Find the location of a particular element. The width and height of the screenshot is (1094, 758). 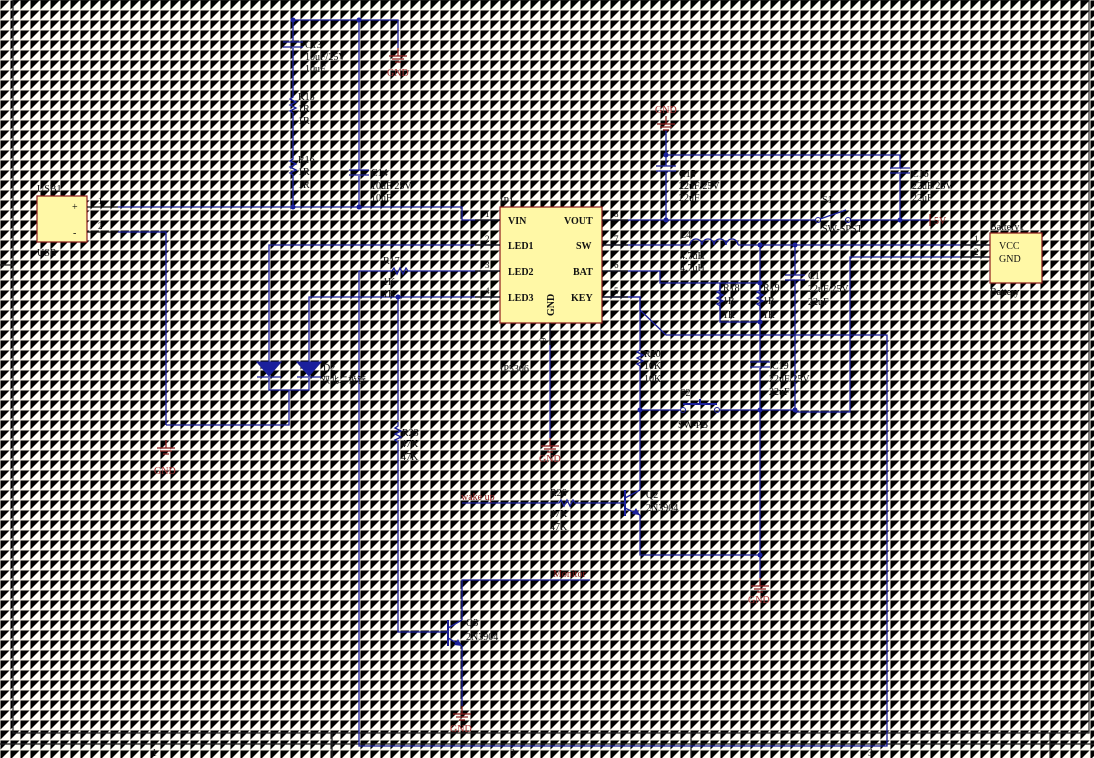

ip1-pin-num-7: 7 is located at coordinates (616, 239).